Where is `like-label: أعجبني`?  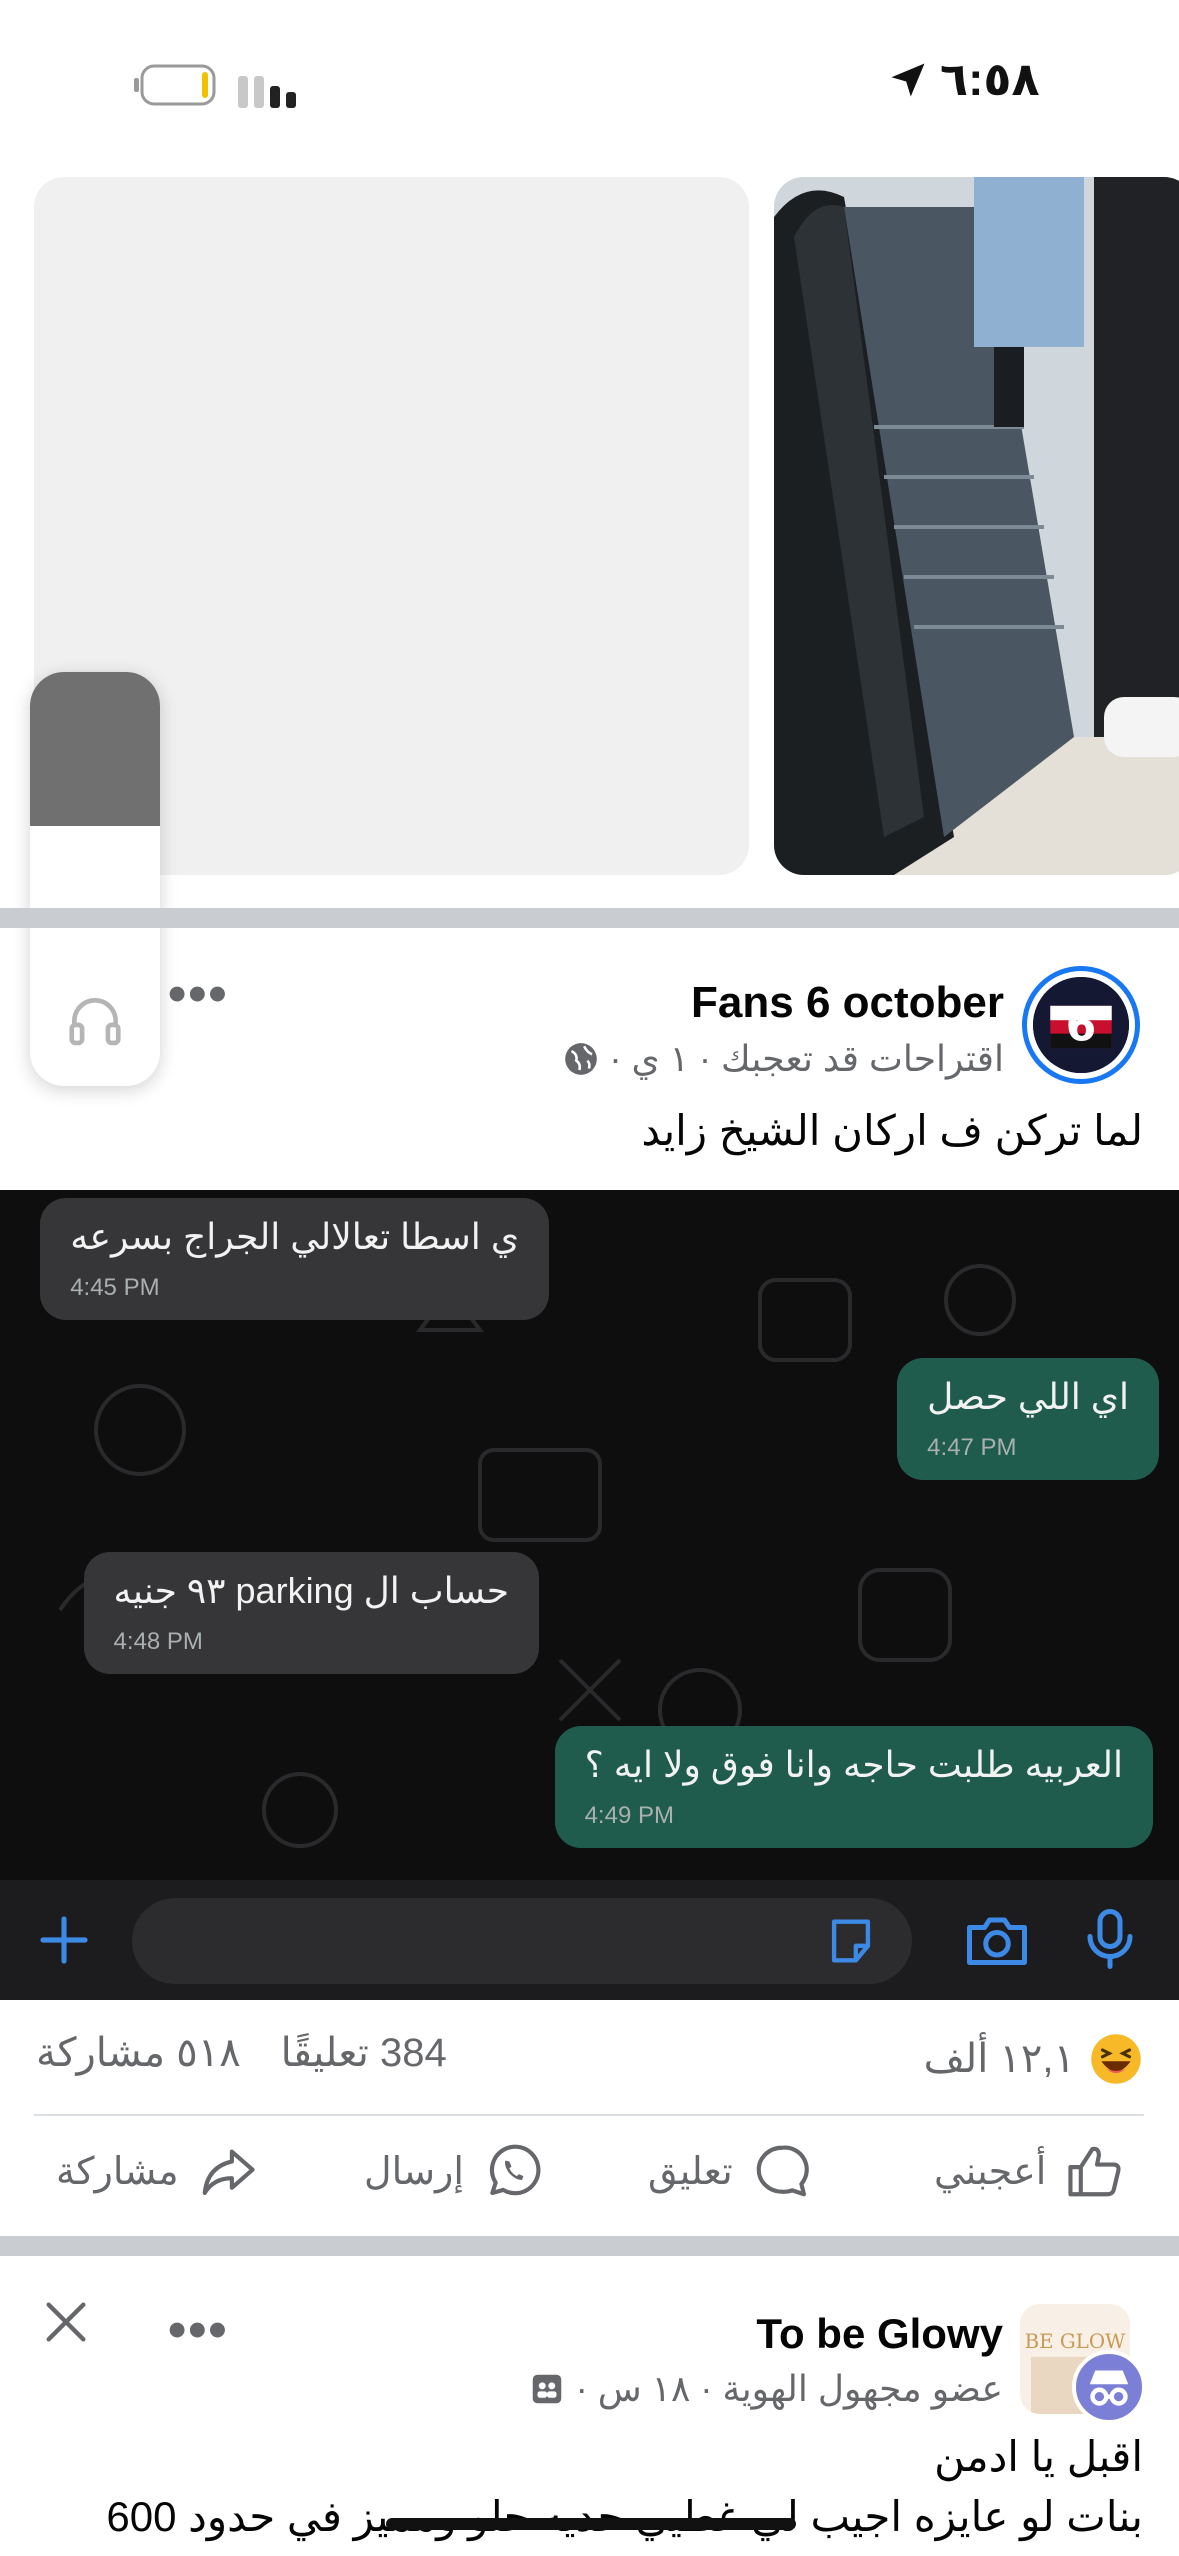
like-label: أعجبني is located at coordinates (990, 2171).